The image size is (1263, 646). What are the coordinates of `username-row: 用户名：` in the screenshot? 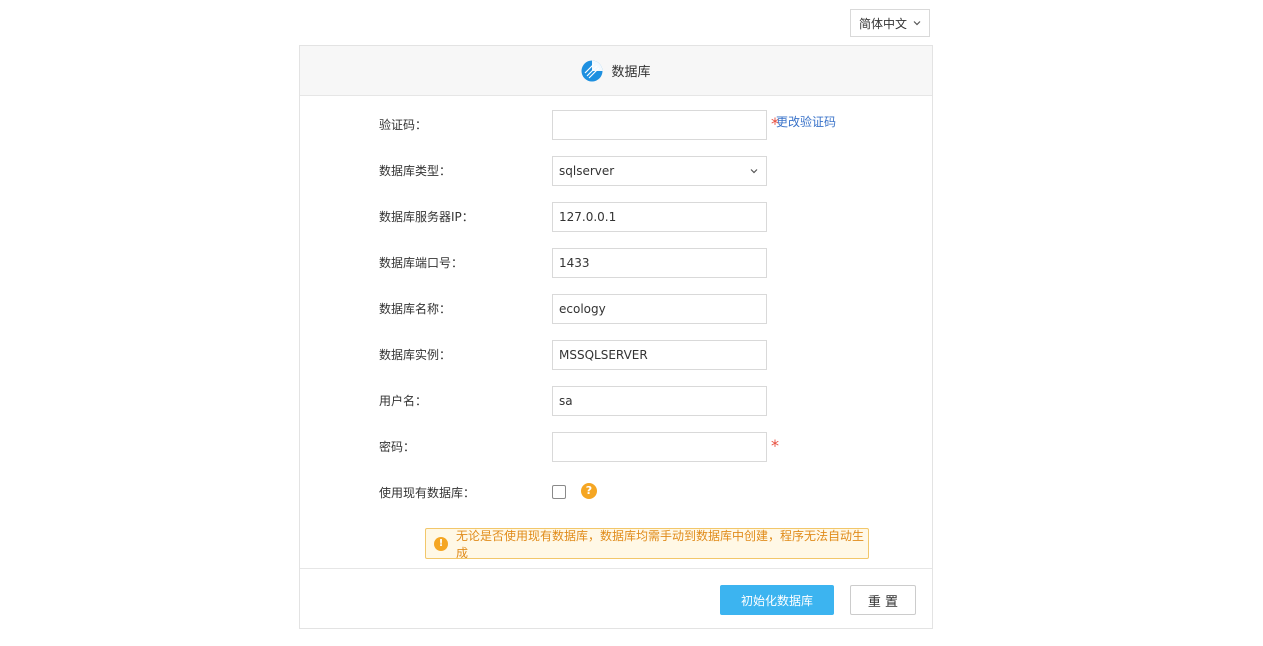 It's located at (616, 401).